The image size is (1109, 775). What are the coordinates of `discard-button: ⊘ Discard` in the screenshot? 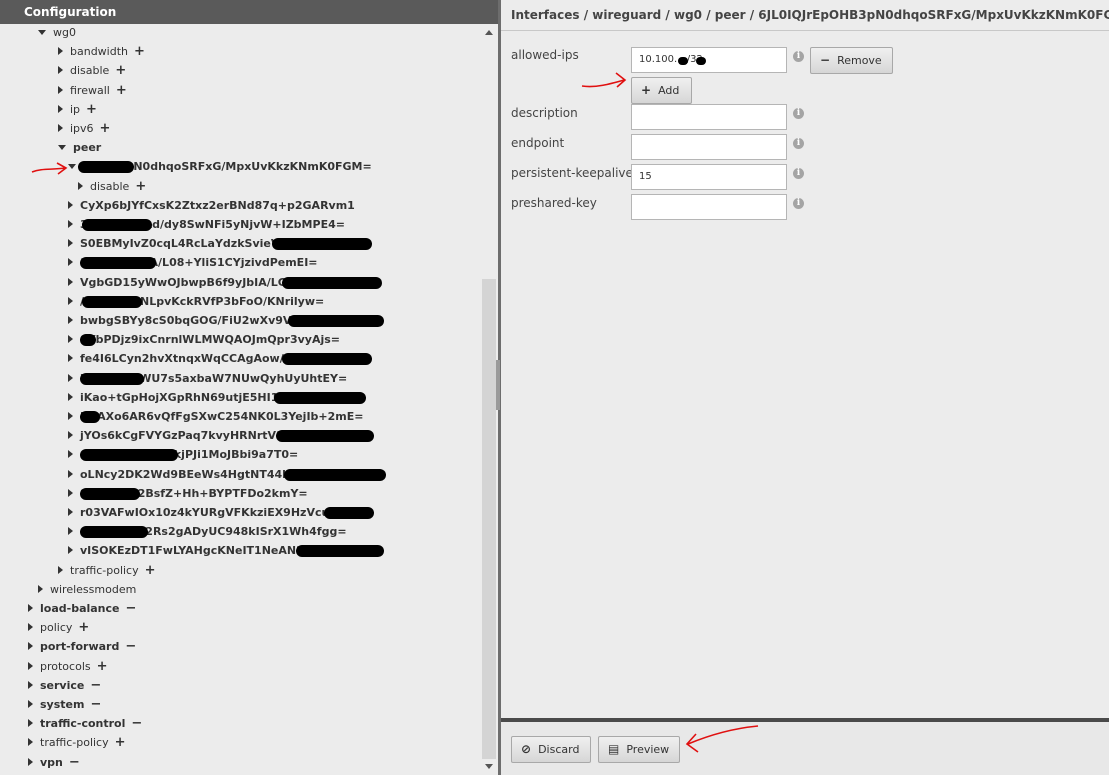 It's located at (551, 749).